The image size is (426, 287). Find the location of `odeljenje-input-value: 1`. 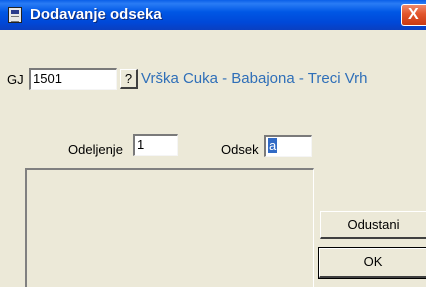

odeljenje-input-value: 1 is located at coordinates (141, 144).